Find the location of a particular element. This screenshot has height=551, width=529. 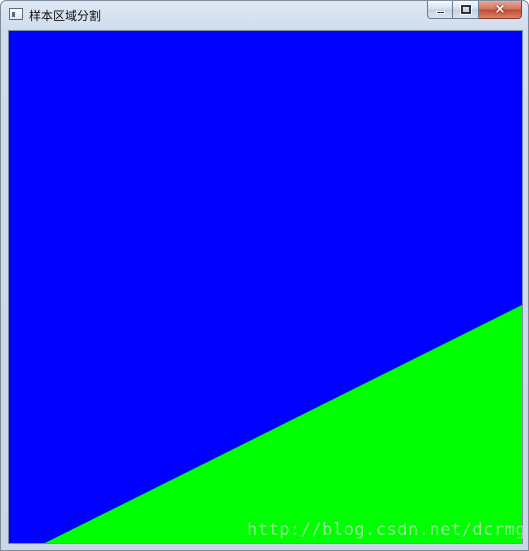

caption-buttons: × is located at coordinates (474, 11).